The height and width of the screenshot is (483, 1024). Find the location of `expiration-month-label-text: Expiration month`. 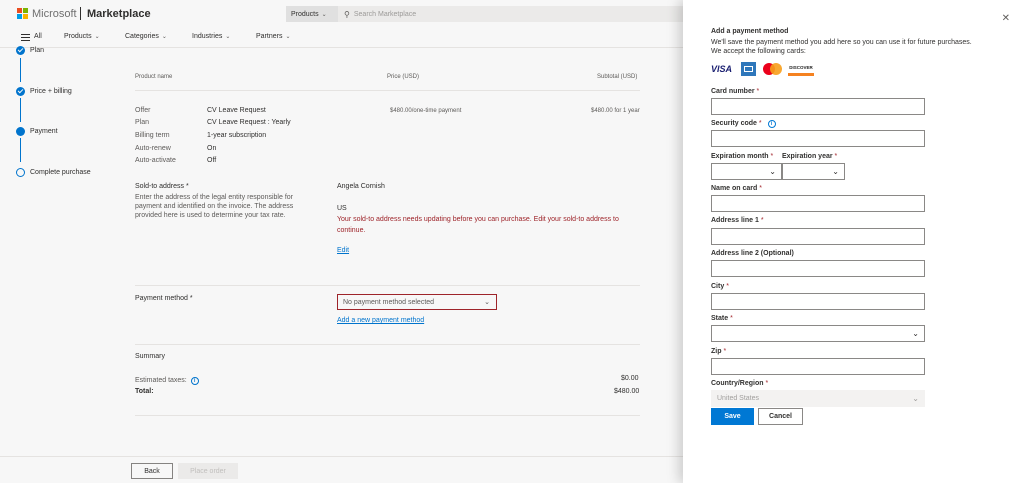

expiration-month-label-text: Expiration month is located at coordinates (740, 156).